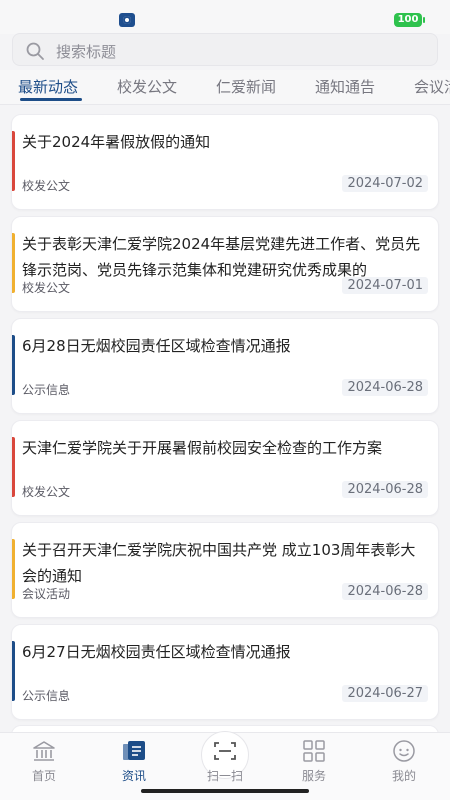 The width and height of the screenshot is (450, 800). Describe the element at coordinates (313, 776) in the screenshot. I see `nav-label: 服务` at that location.